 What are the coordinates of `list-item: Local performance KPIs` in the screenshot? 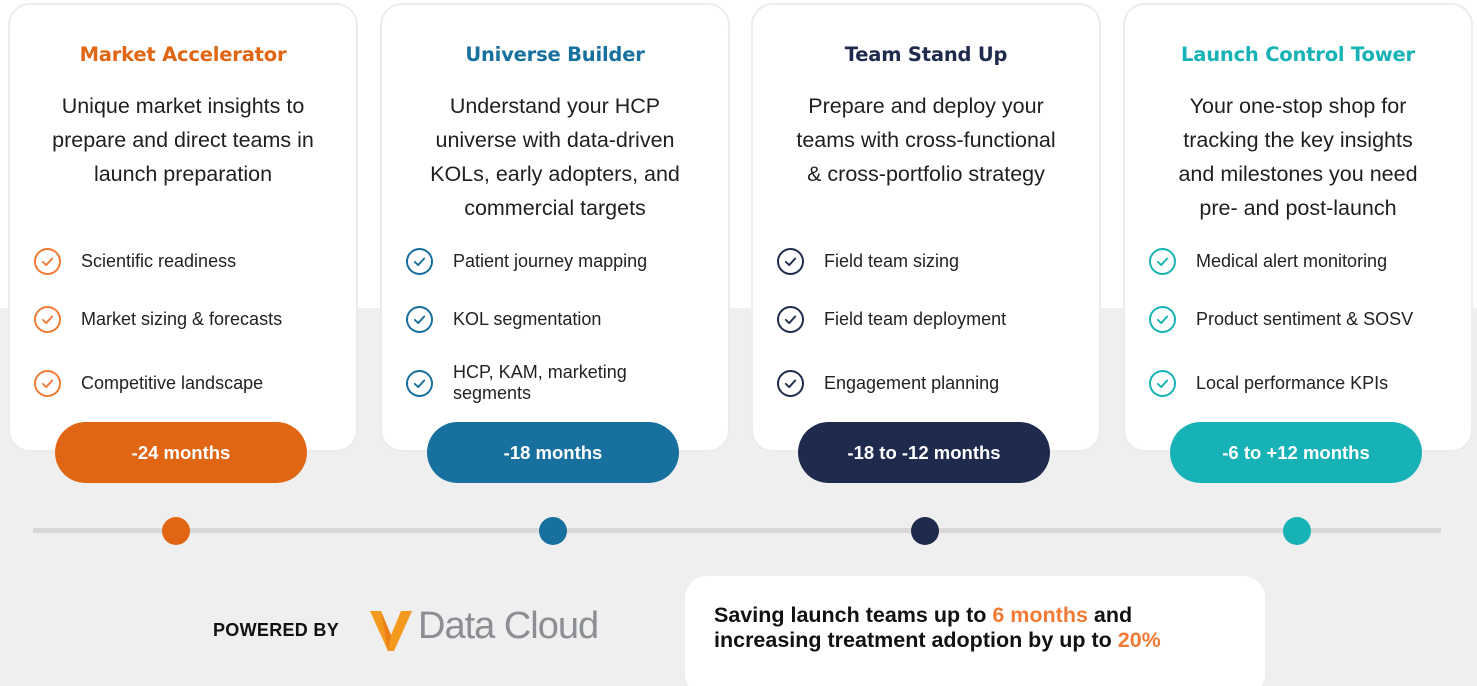 It's located at (1306, 383).